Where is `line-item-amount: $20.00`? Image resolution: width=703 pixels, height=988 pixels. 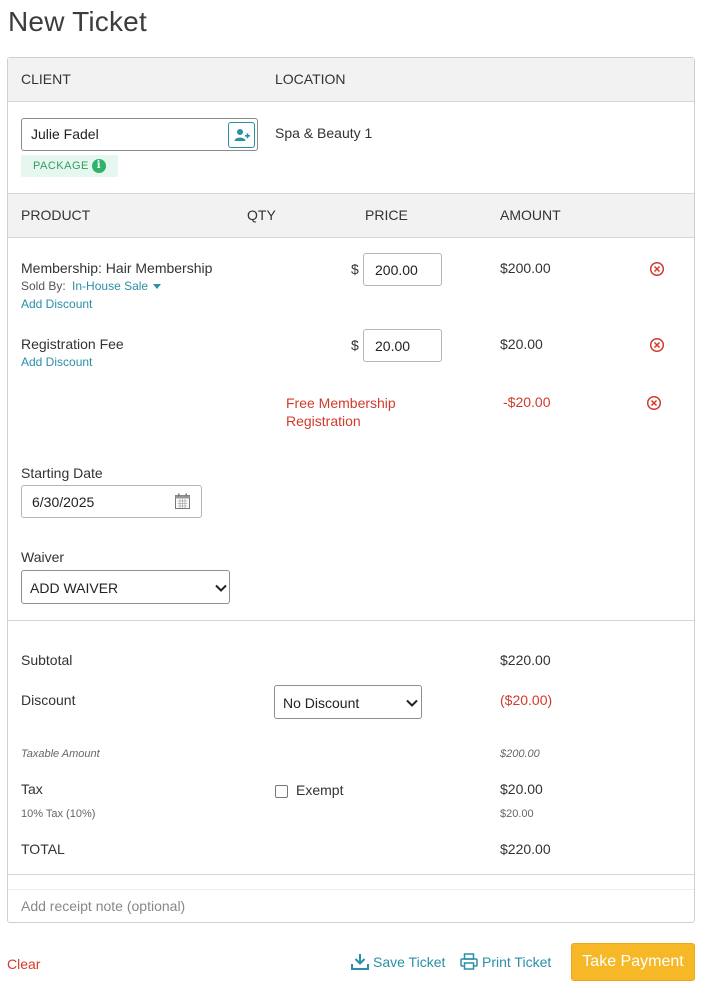
line-item-amount: $20.00 is located at coordinates (521, 344).